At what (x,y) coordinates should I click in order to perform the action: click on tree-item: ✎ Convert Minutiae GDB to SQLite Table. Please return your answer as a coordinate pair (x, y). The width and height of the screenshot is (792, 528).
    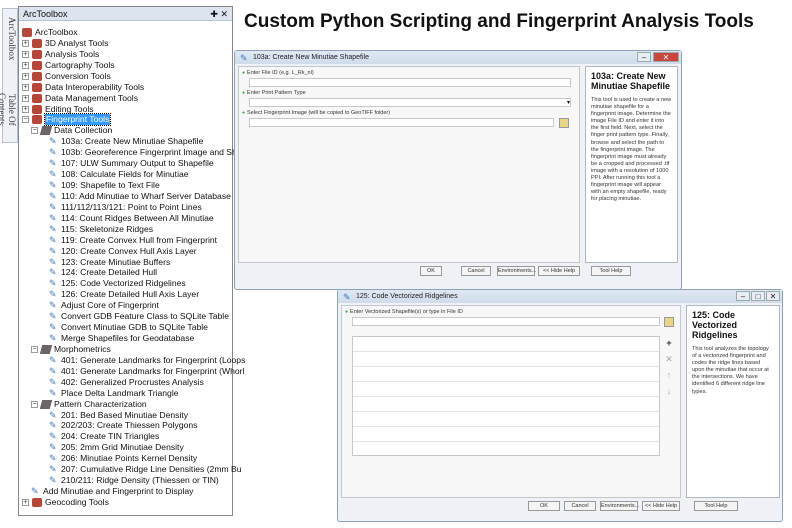
    Looking at the image, I should click on (128, 327).